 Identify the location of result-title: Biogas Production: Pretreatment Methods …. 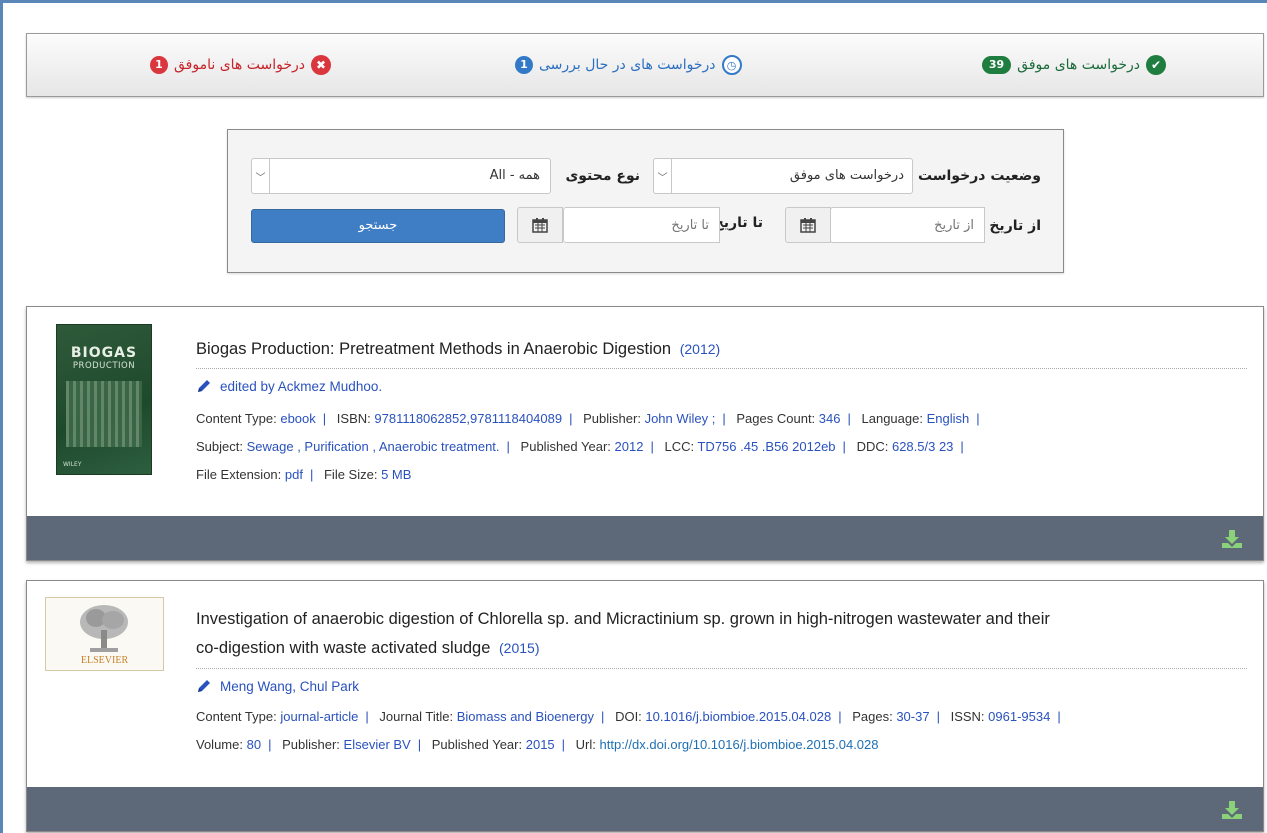
(721, 352).